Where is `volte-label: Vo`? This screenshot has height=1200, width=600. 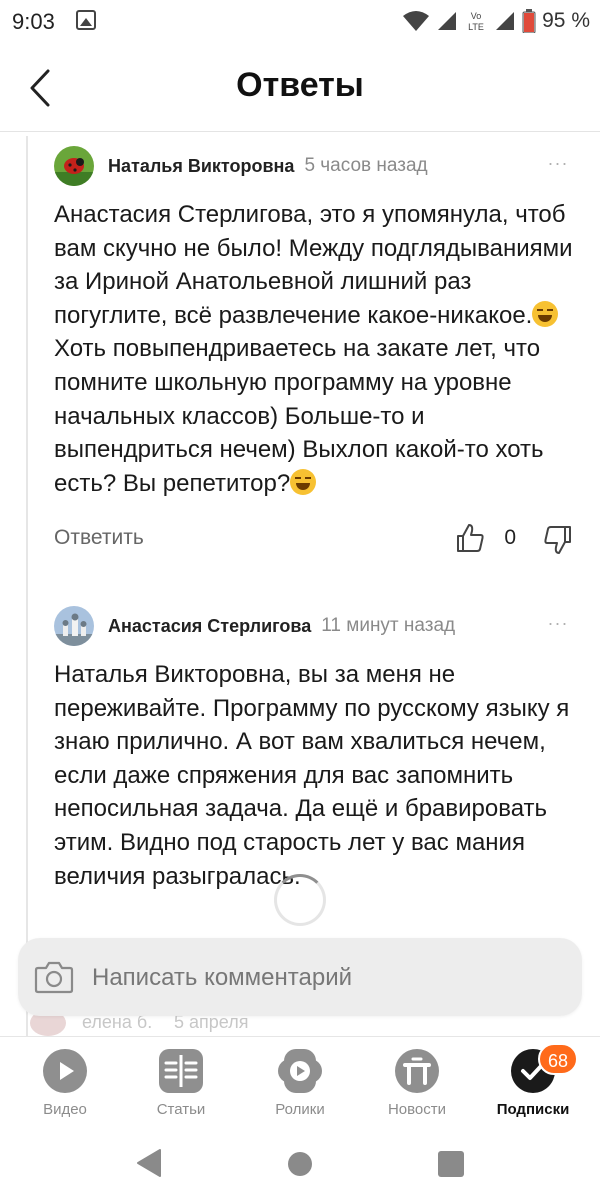
volte-label: Vo is located at coordinates (476, 16).